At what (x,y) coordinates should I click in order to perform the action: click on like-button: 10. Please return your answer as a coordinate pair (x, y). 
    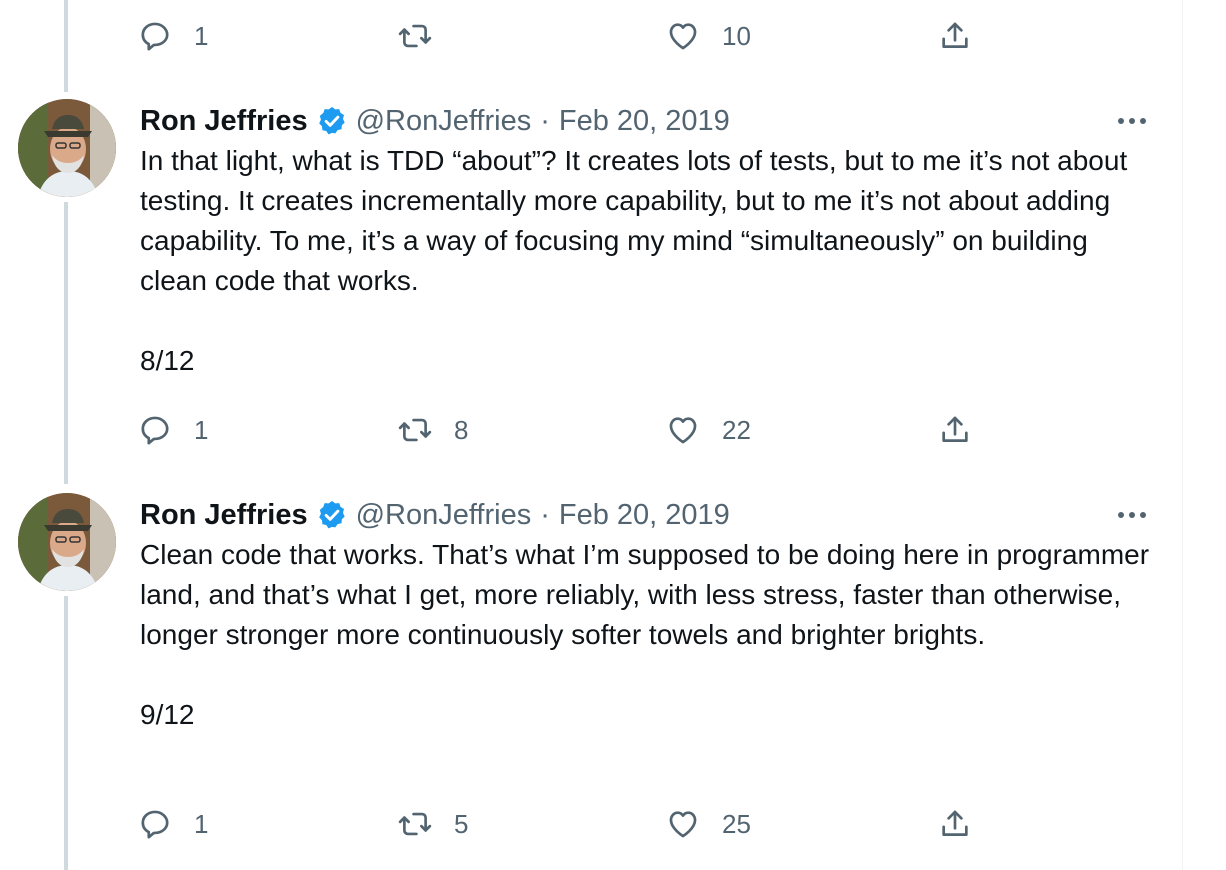
    Looking at the image, I should click on (708, 36).